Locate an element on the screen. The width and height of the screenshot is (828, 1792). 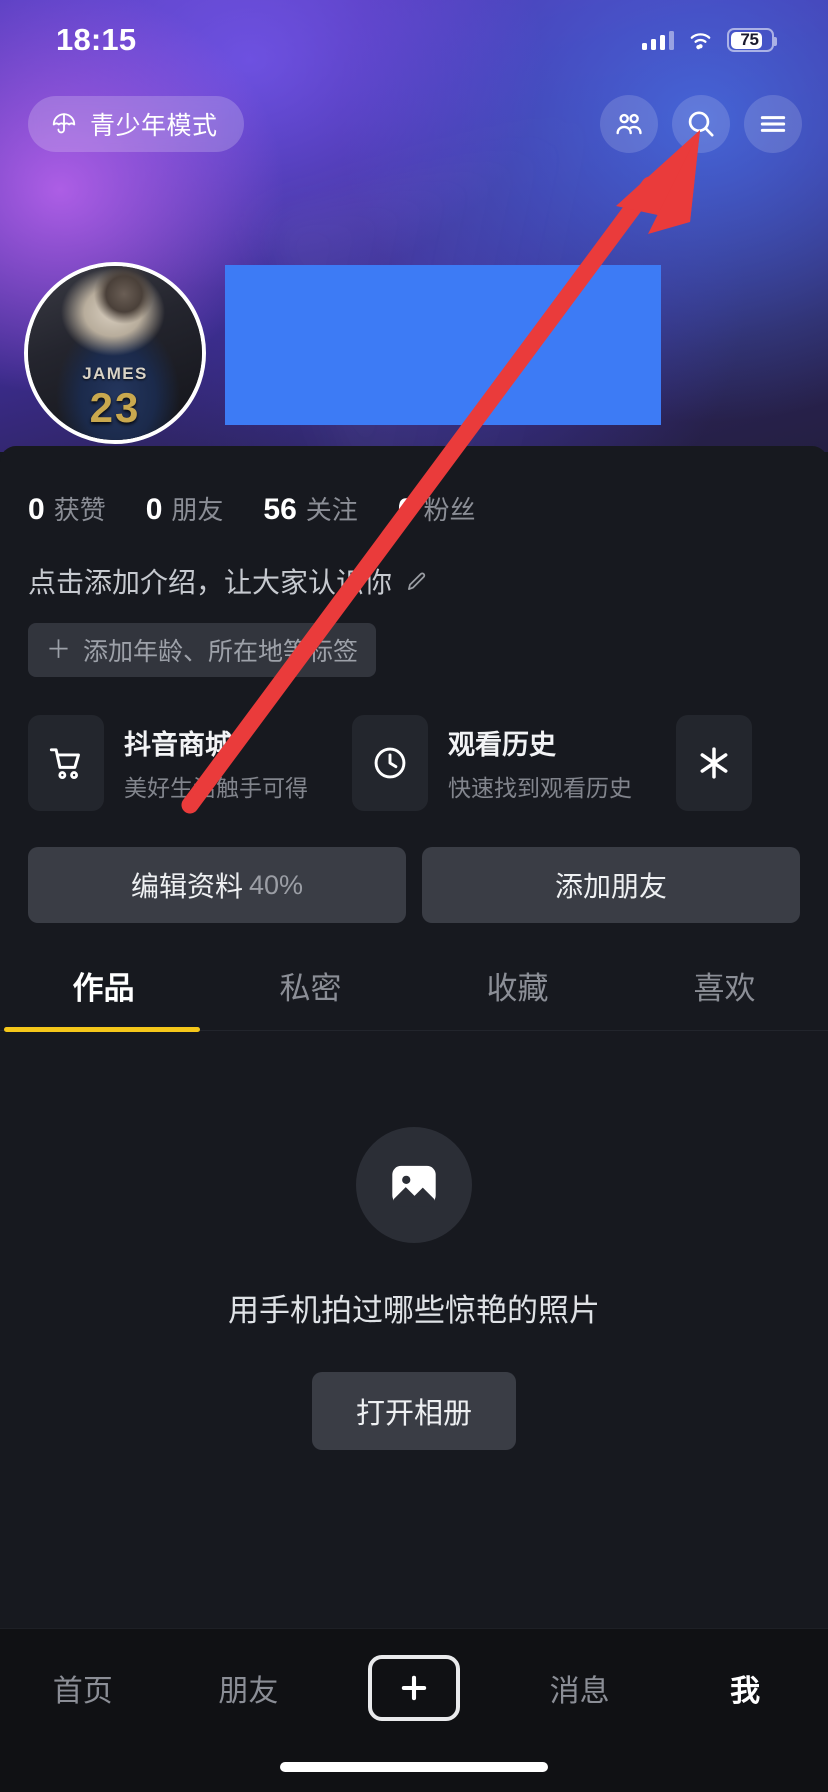
shortcut-card-mall: 抖音商城 美好生活触手可得 is located at coordinates (181, 763).